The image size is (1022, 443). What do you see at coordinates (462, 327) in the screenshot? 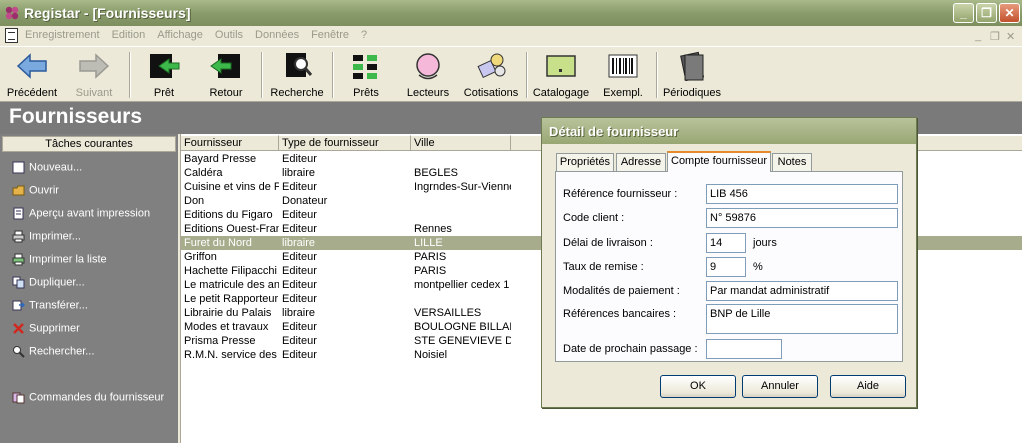
I see `cell-ville: BOULOGNE BILLAN` at bounding box center [462, 327].